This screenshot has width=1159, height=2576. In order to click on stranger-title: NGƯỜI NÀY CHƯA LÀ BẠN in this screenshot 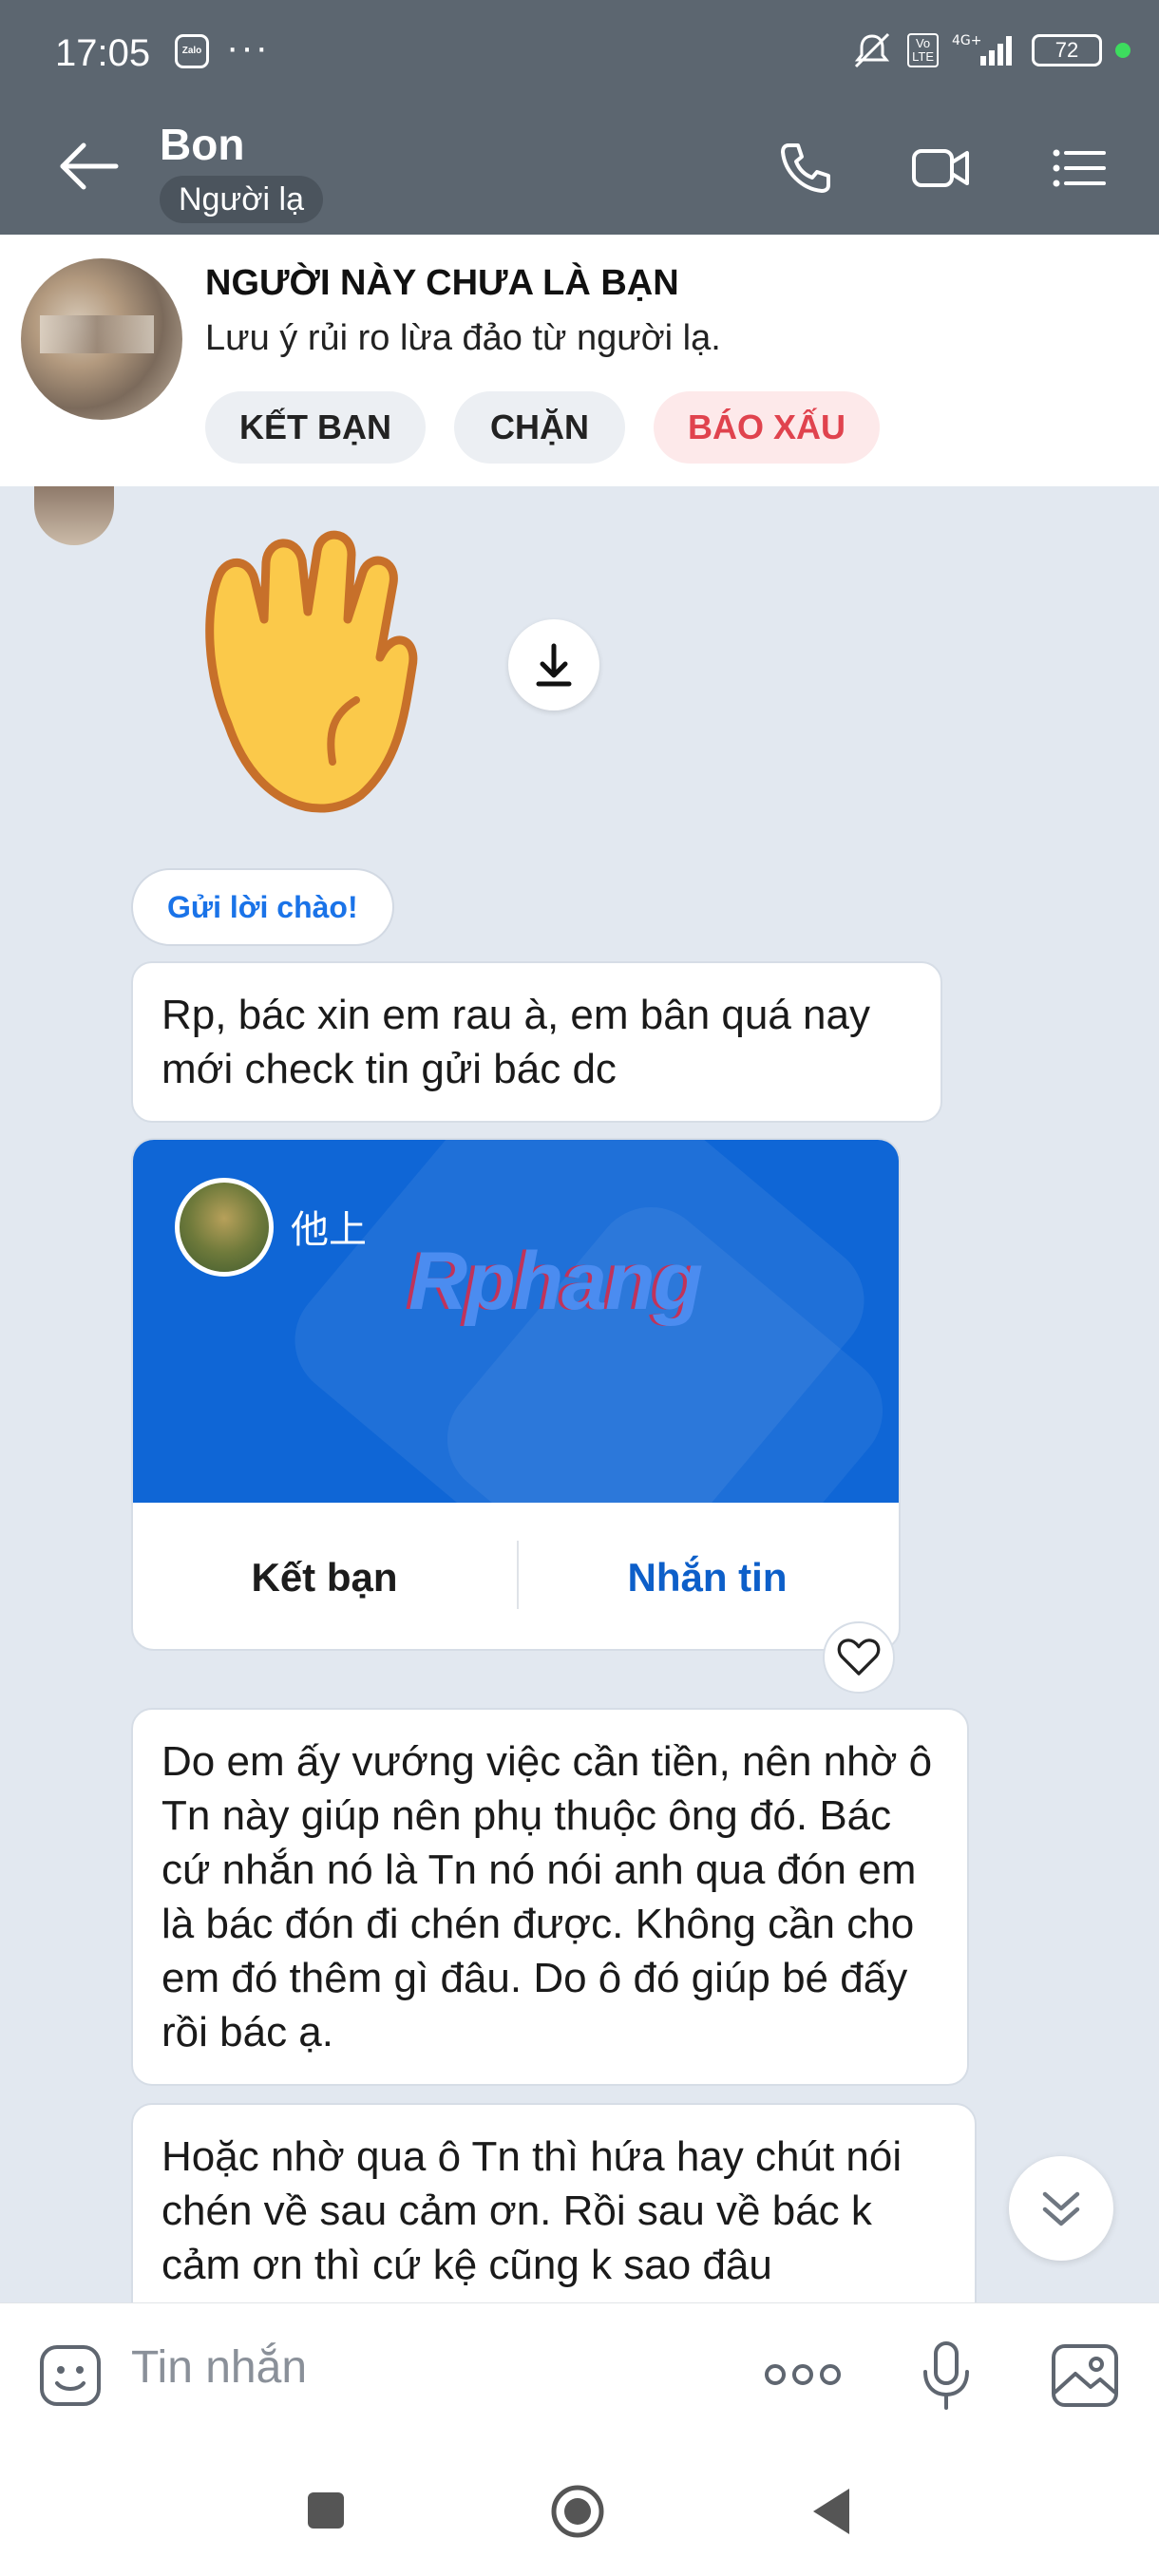, I will do `click(442, 283)`.